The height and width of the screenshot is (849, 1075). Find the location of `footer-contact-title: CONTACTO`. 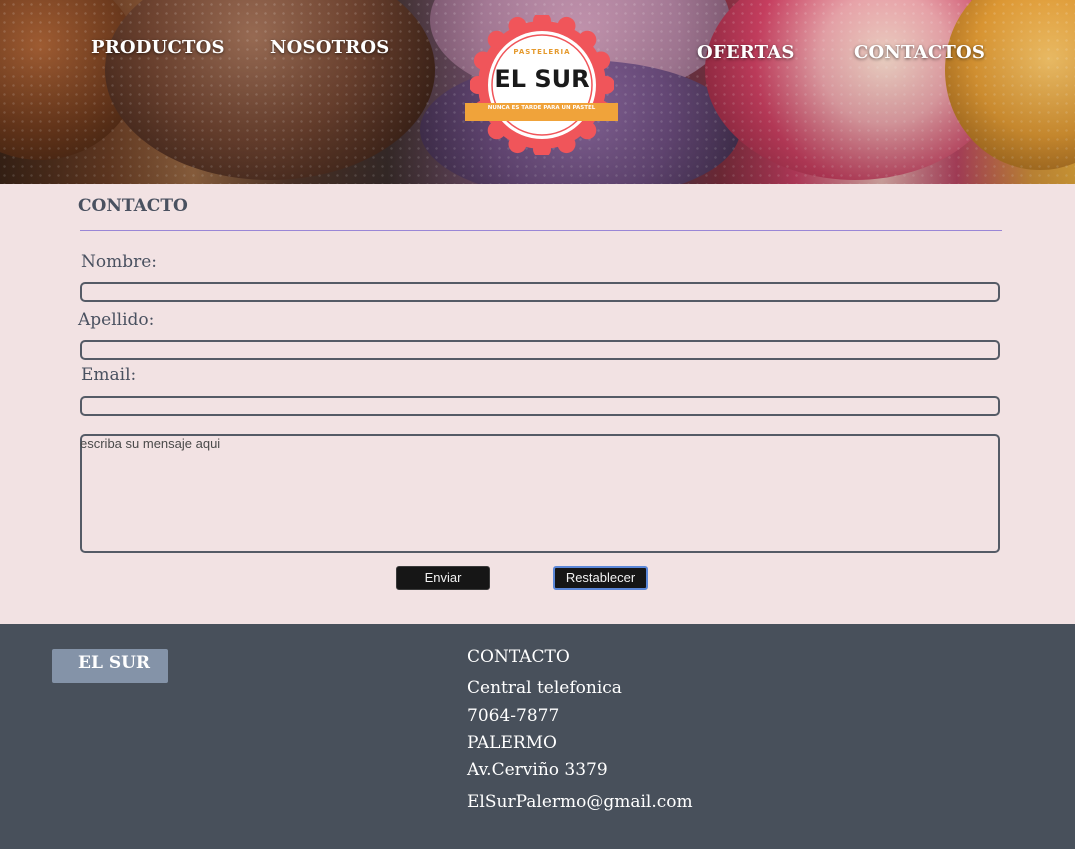

footer-contact-title: CONTACTO is located at coordinates (518, 657).